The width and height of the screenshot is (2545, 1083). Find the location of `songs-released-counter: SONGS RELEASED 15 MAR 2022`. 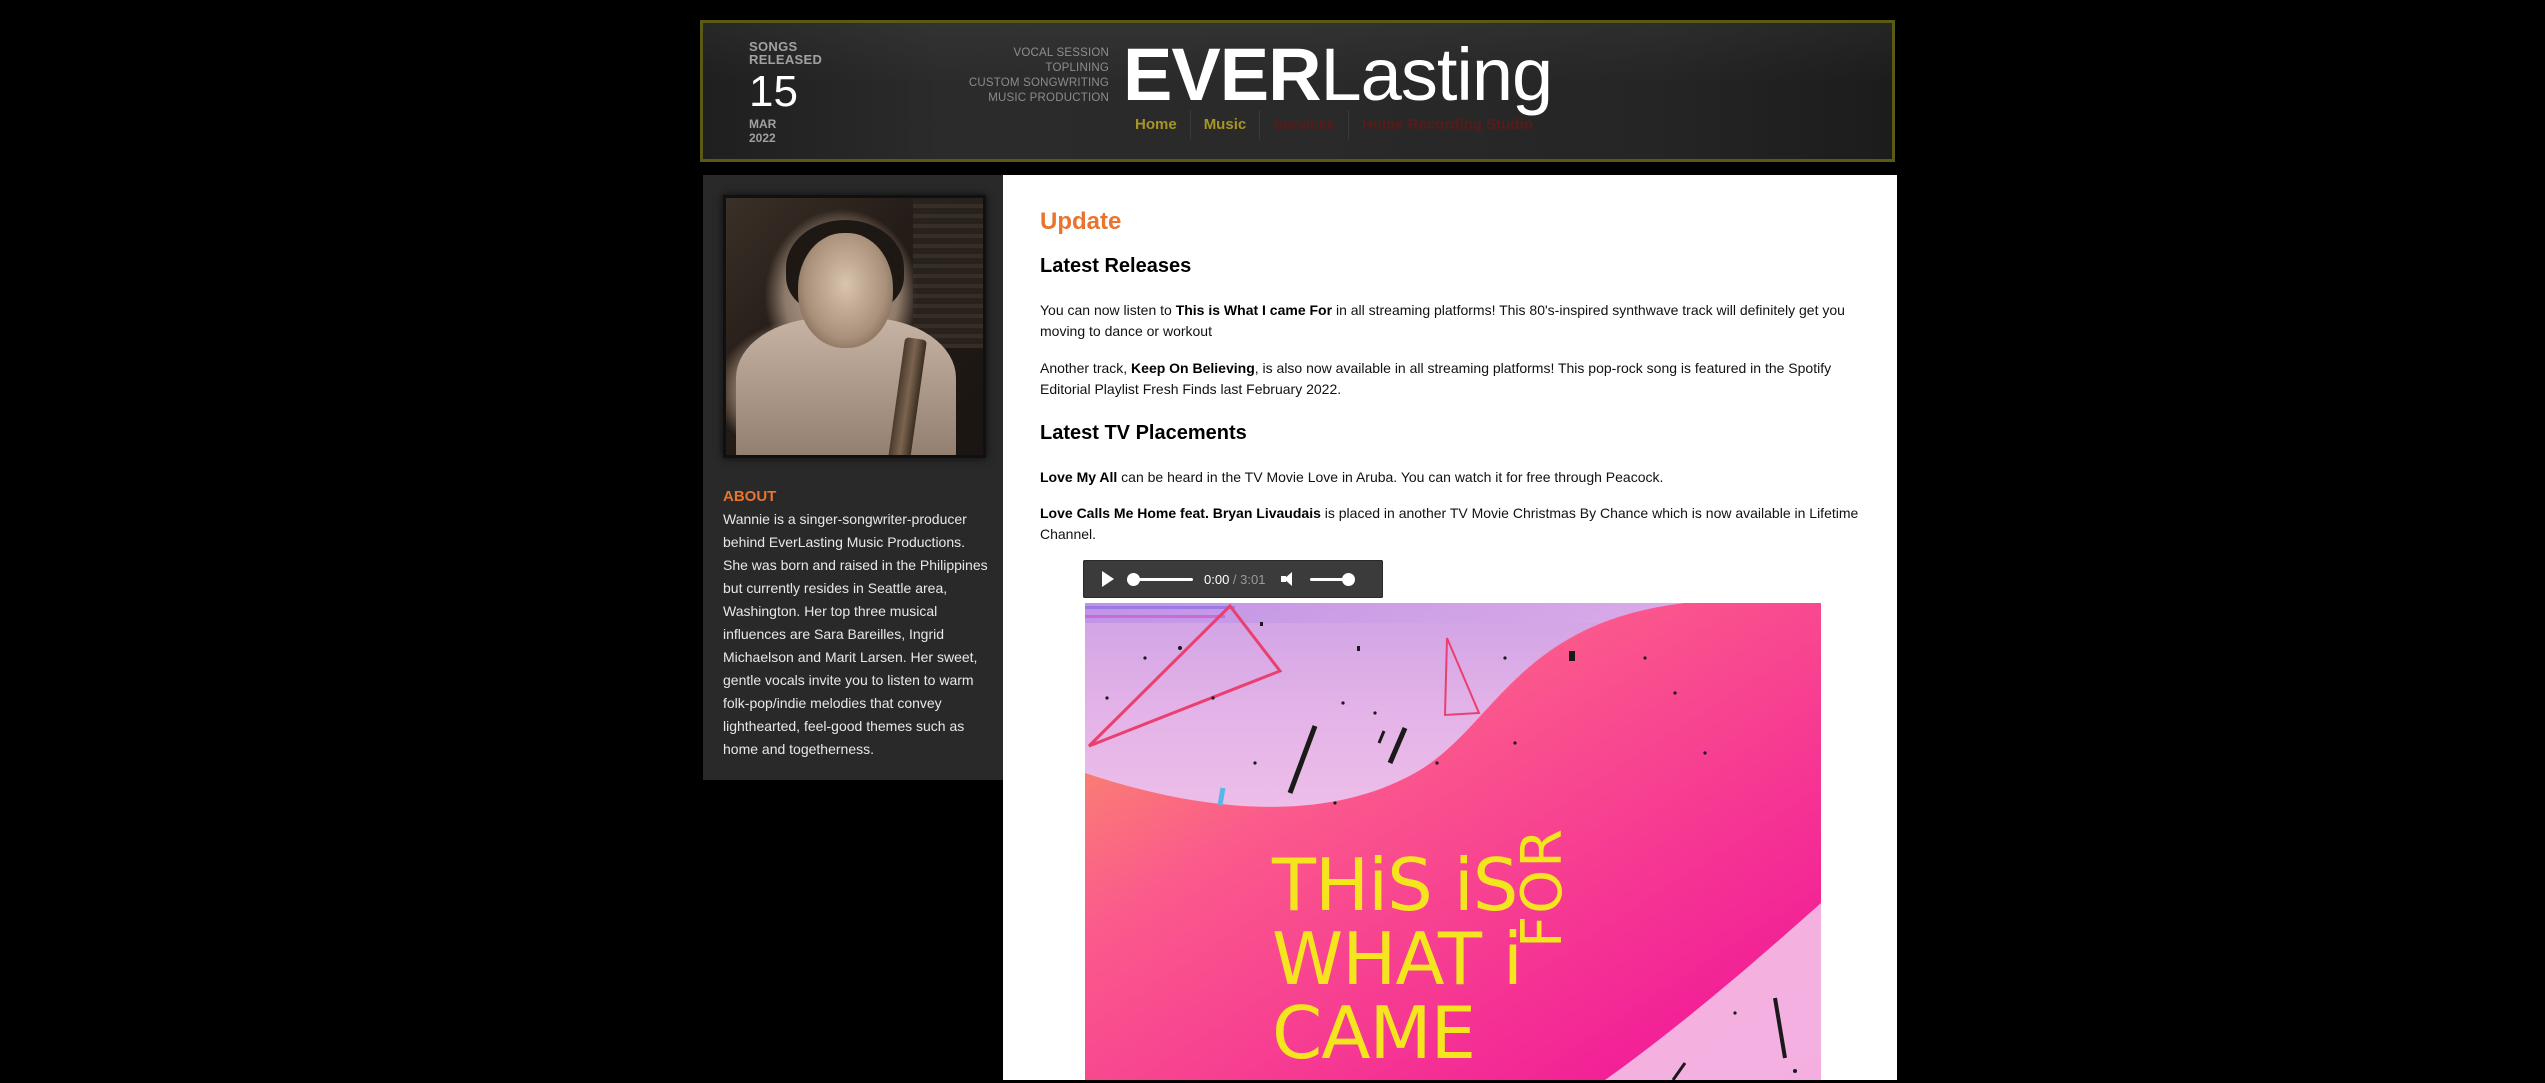

songs-released-counter: SONGS RELEASED 15 MAR 2022 is located at coordinates (785, 92).